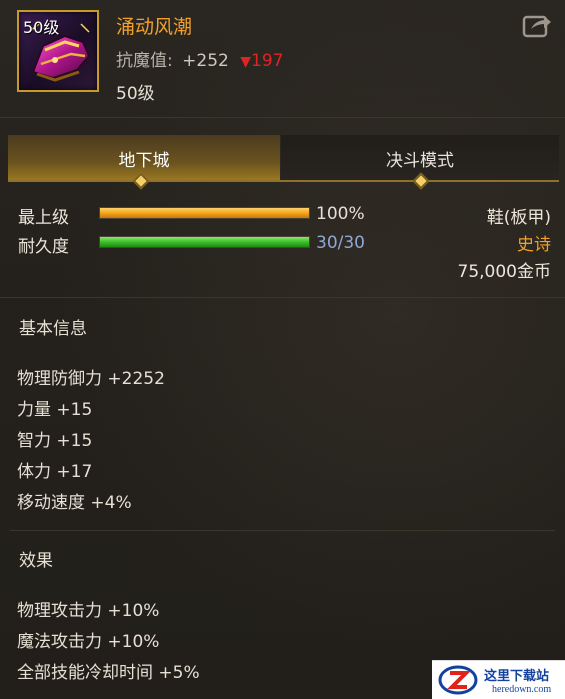  I want to click on item-rarity: 史诗, so click(534, 245).